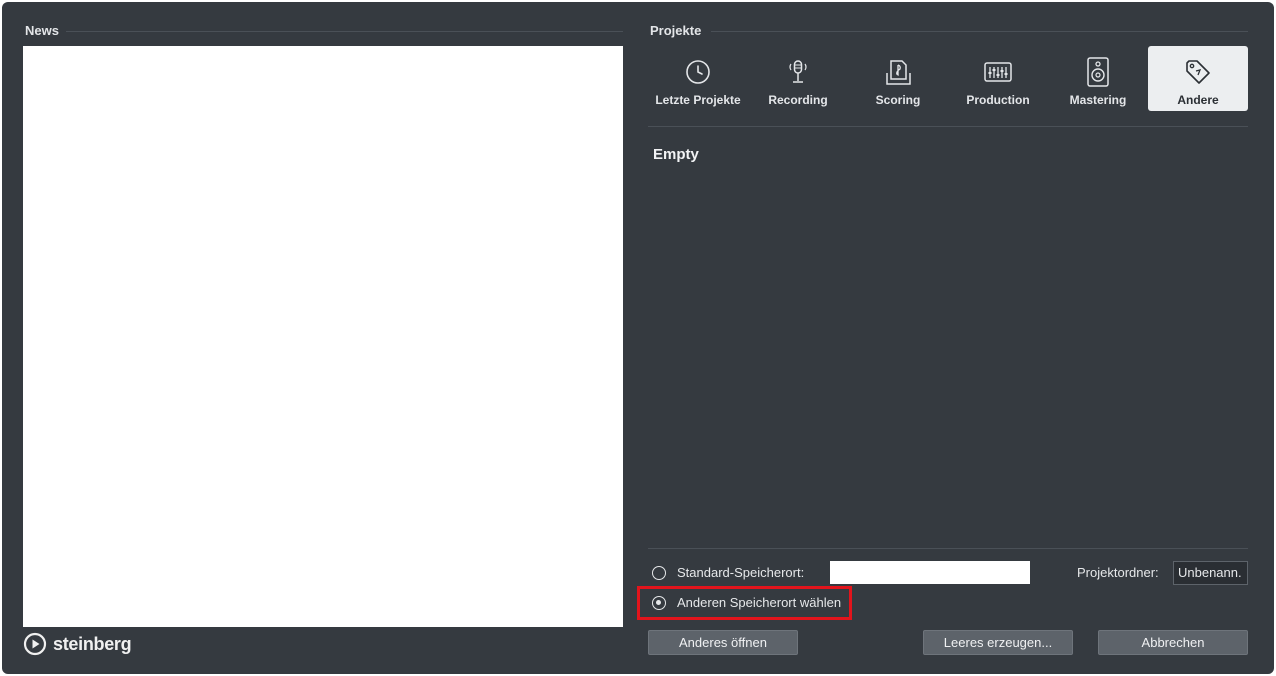 This screenshot has width=1276, height=676. I want to click on tab-andere: Andere, so click(1198, 78).